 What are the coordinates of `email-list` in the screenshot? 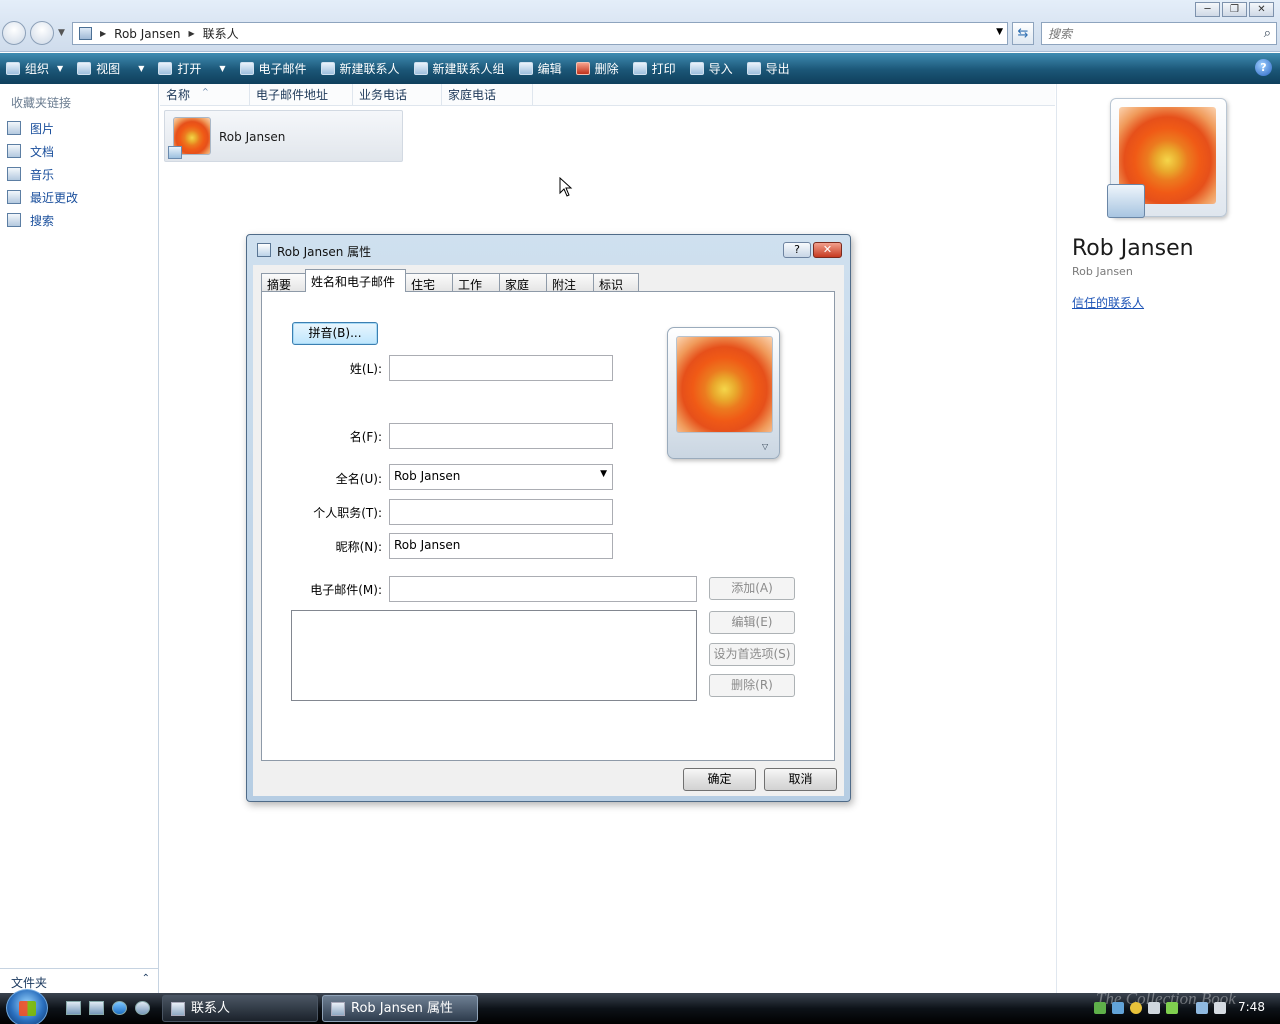 It's located at (494, 655).